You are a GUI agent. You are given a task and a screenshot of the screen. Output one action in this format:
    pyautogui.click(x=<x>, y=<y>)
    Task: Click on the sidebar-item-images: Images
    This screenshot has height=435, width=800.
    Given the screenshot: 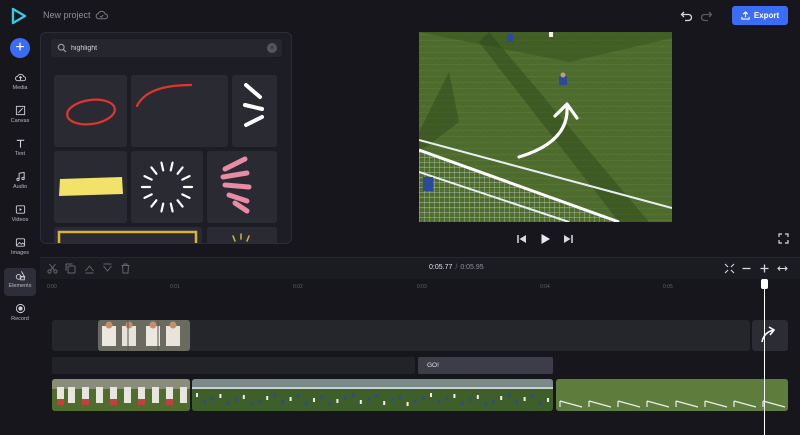 What is the action you would take?
    pyautogui.click(x=20, y=249)
    